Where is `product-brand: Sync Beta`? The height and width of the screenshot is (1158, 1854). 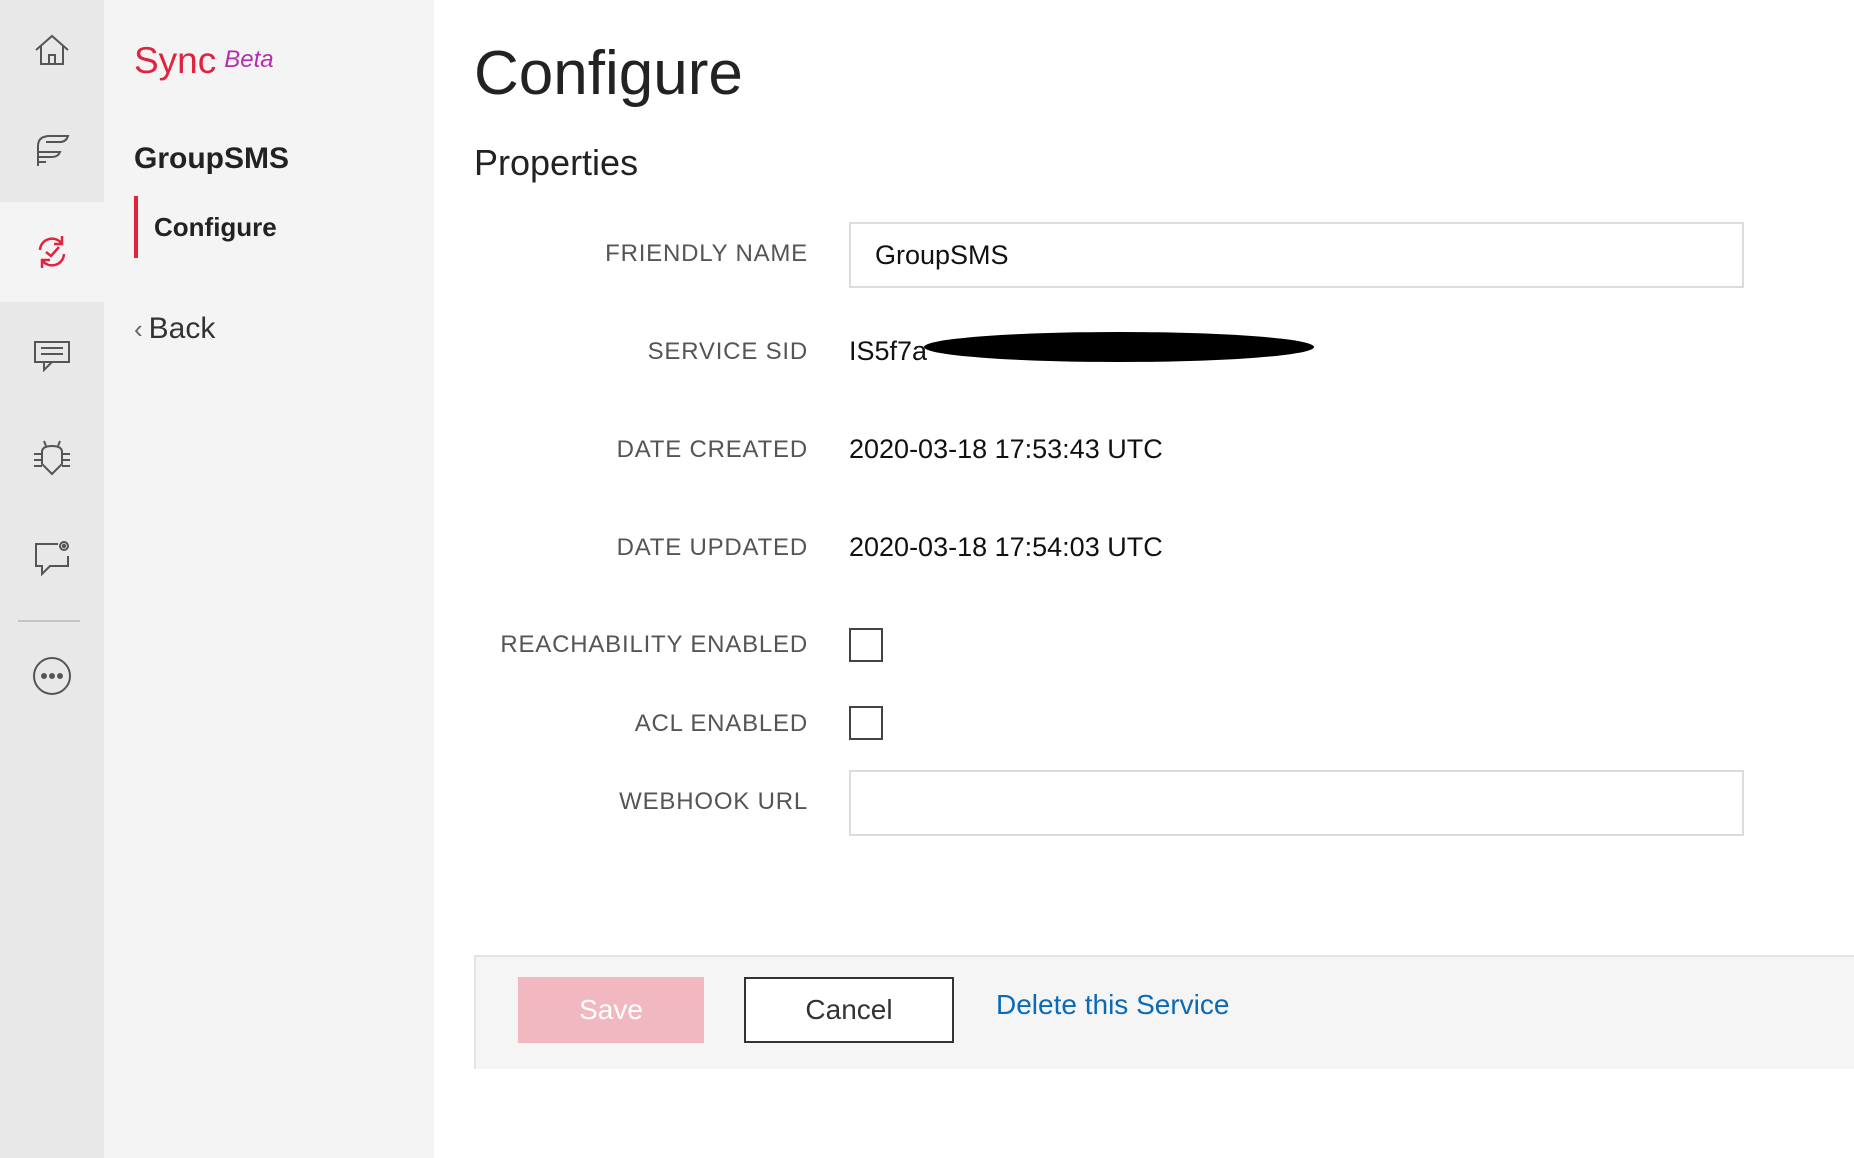 product-brand: Sync Beta is located at coordinates (204, 61).